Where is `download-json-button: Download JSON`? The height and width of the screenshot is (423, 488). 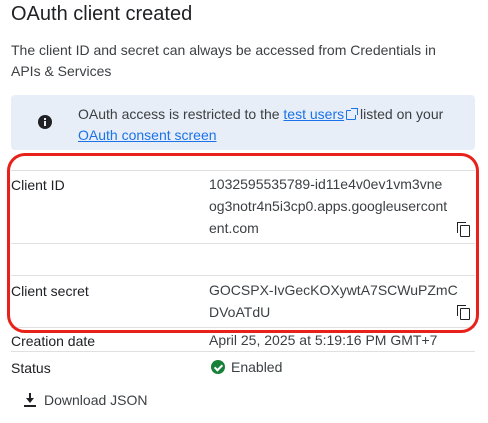
download-json-button: Download JSON is located at coordinates (86, 400).